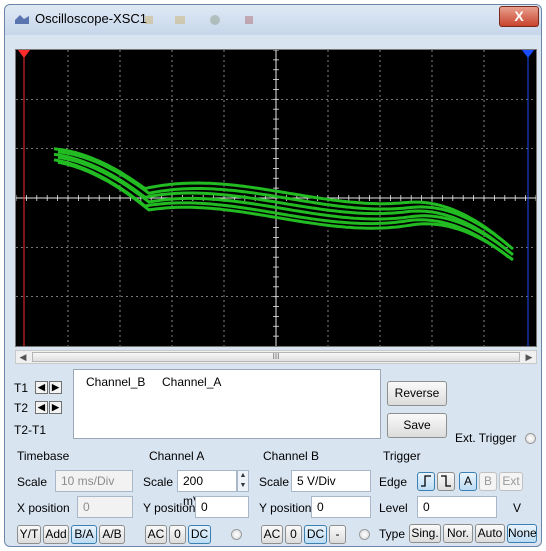 This screenshot has width=546, height=551. Describe the element at coordinates (23, 357) in the screenshot. I see `scroll-left-icon: ◀` at that location.